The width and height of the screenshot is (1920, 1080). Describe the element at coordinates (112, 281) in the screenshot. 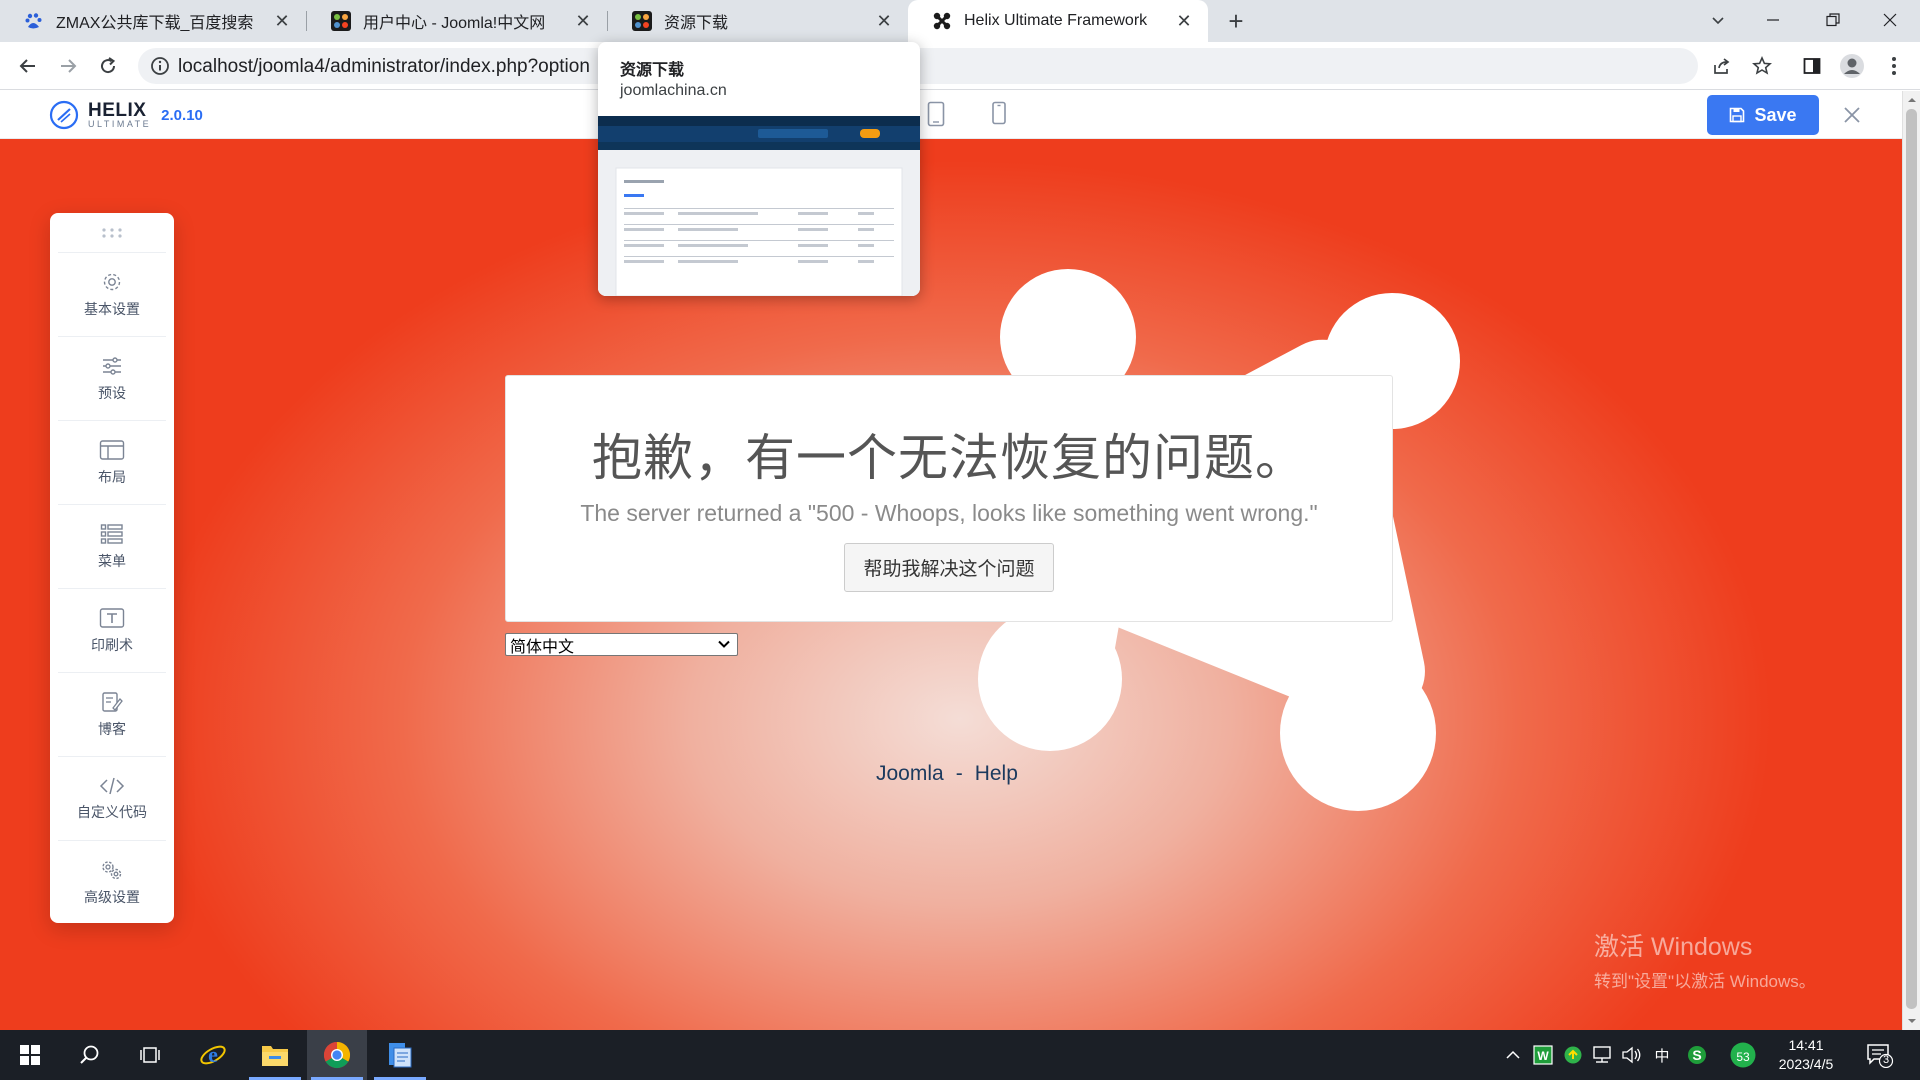

I see `gear-icon` at that location.